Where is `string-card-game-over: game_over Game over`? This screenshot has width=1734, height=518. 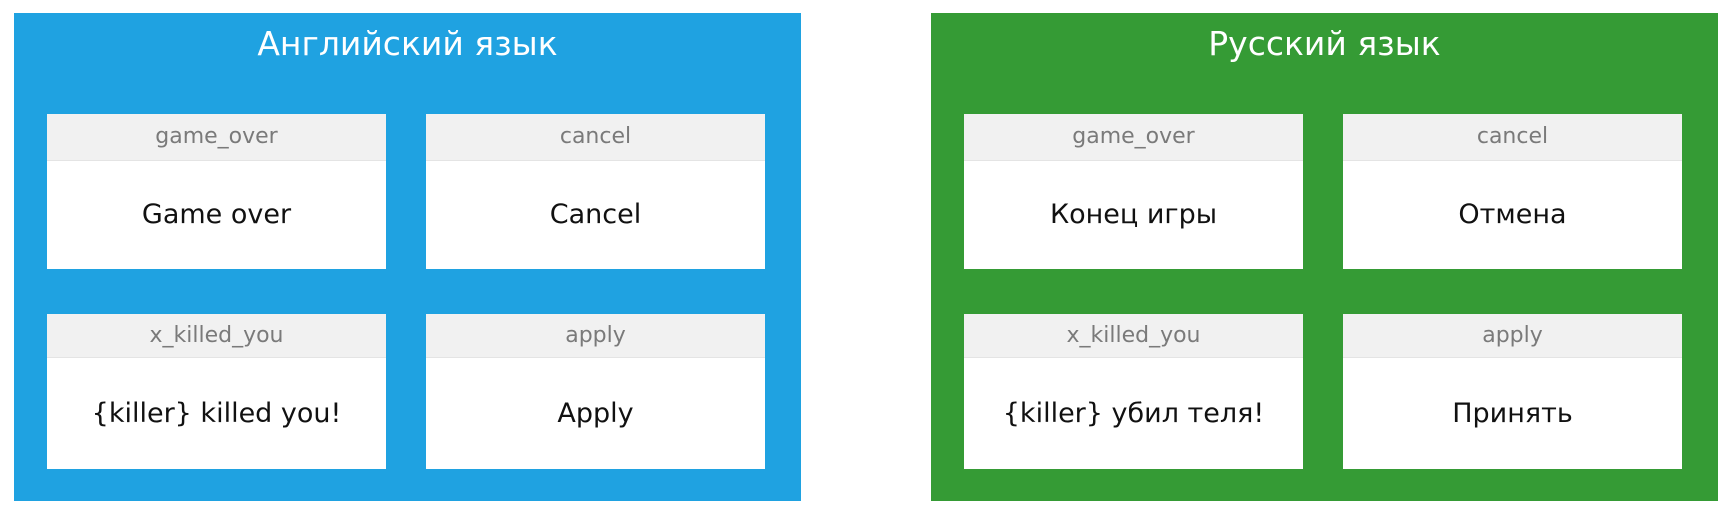
string-card-game-over: game_over Game over is located at coordinates (216, 191).